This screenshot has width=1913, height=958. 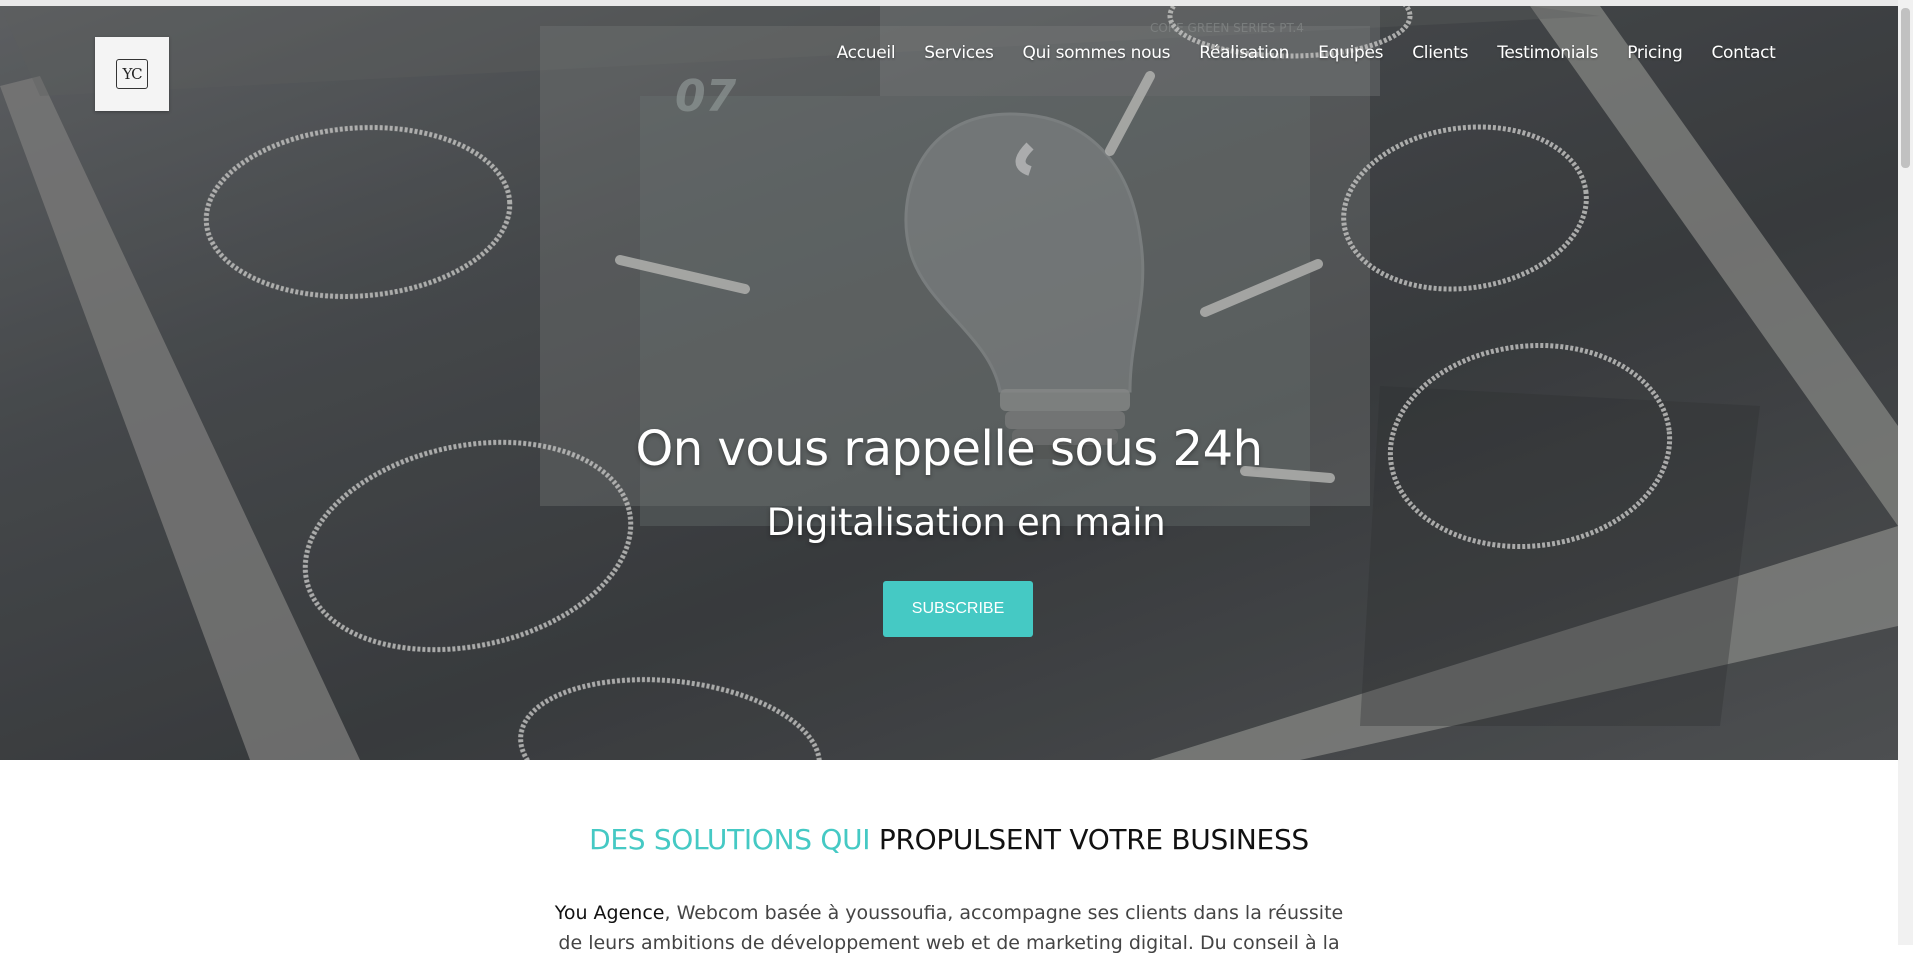 I want to click on logo-mark: YC, so click(x=132, y=74).